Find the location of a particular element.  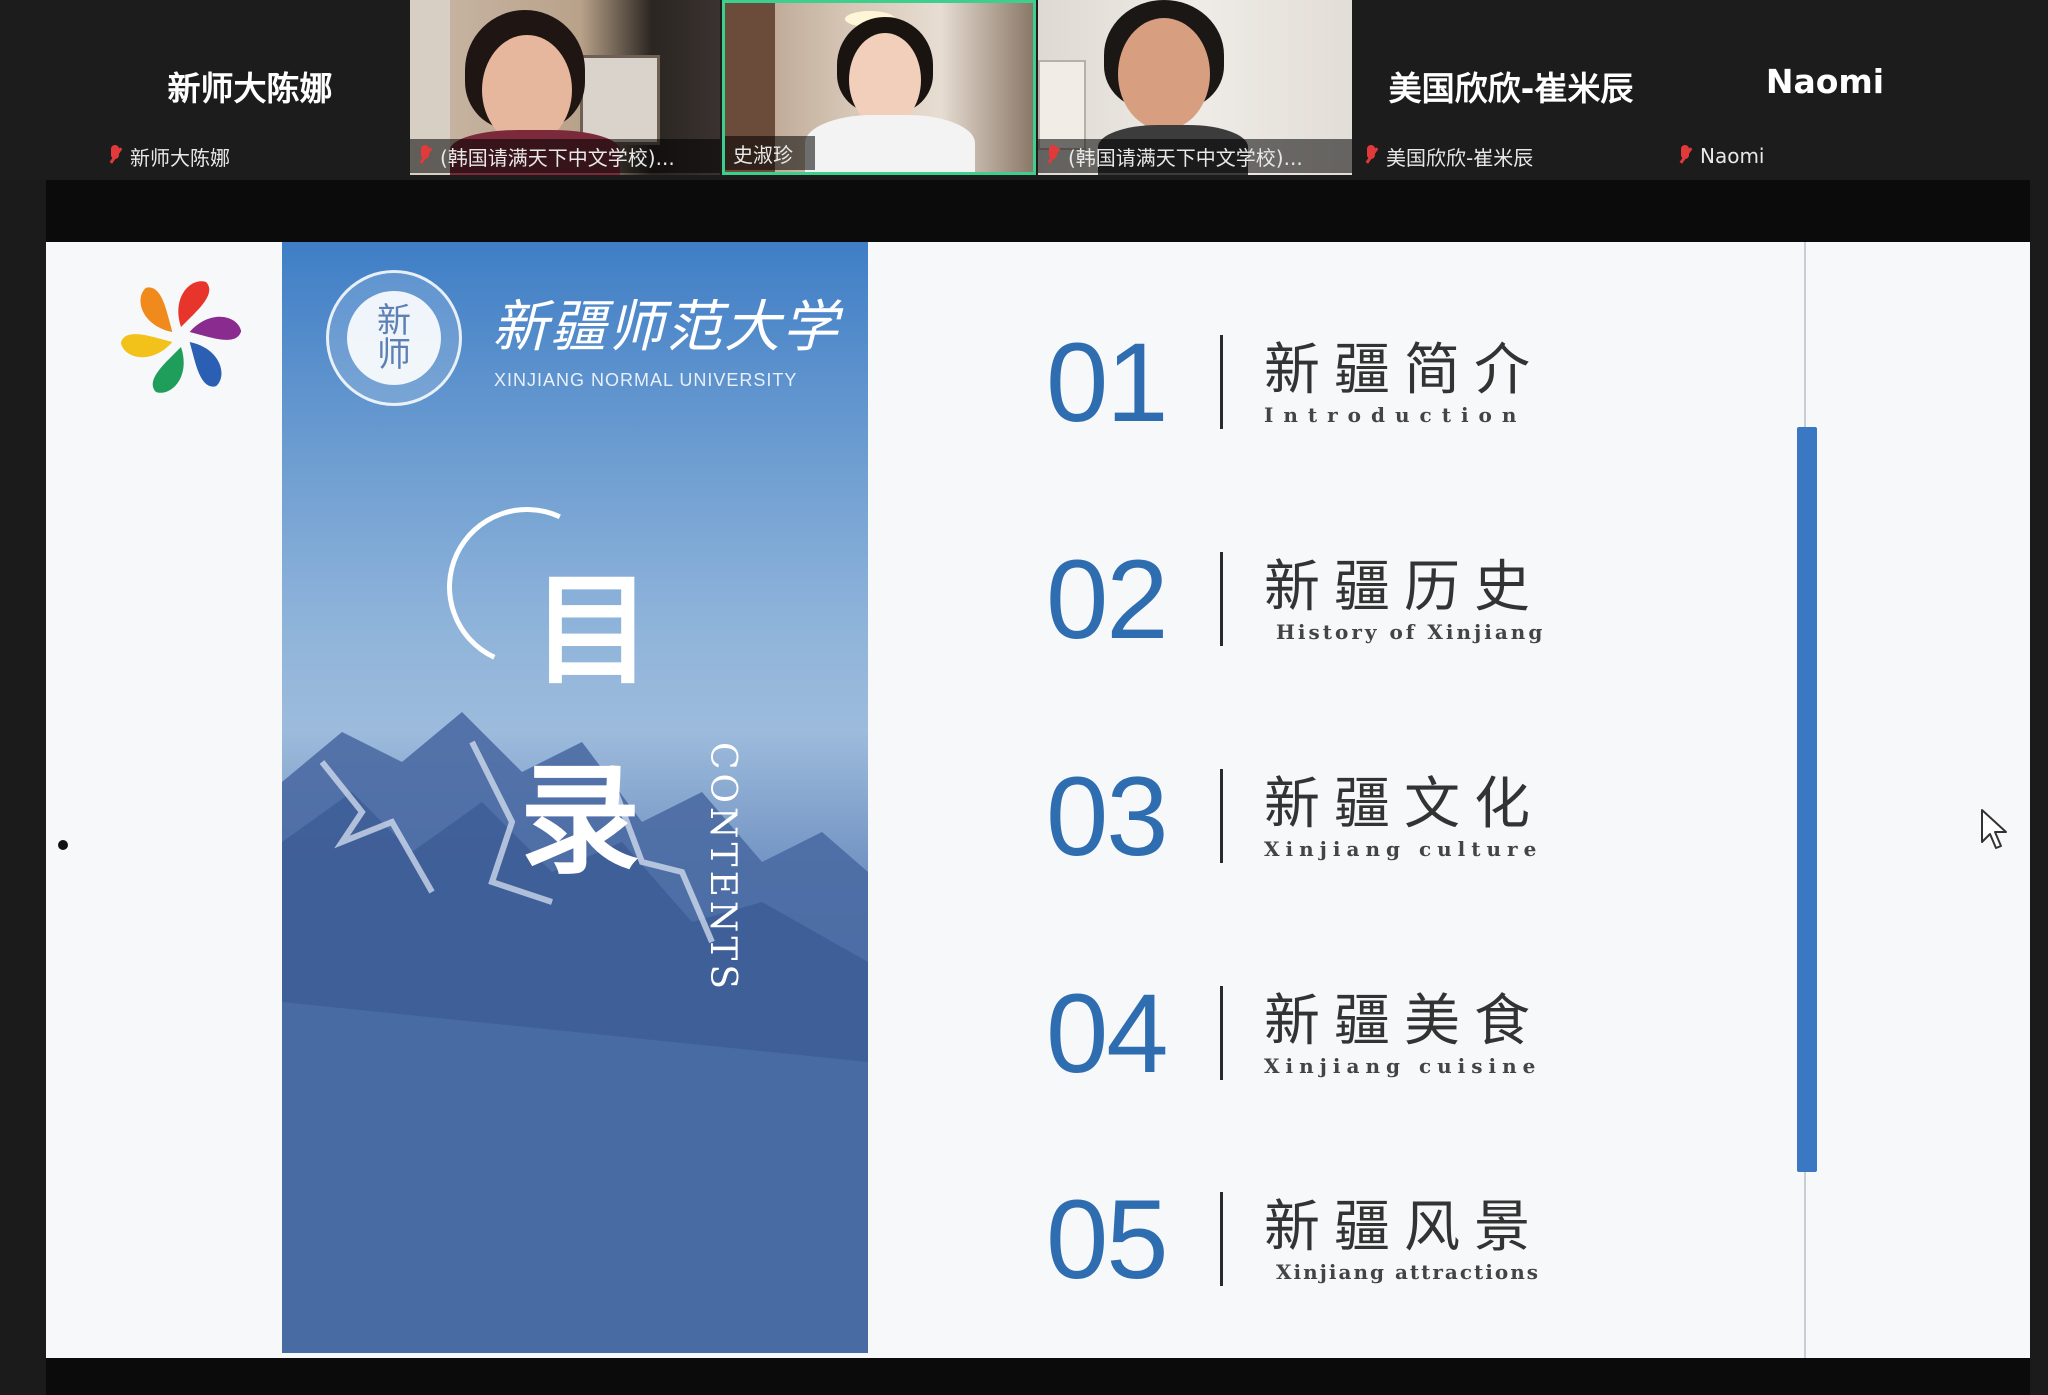

mouse-pointer-icon is located at coordinates (1994, 829).